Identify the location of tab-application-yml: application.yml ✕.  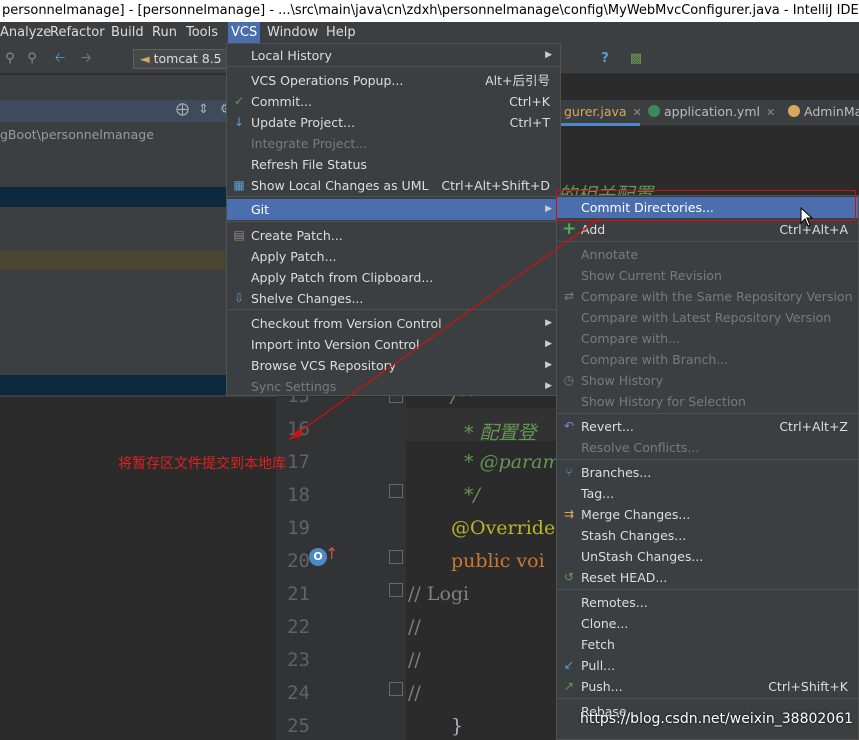
(709, 113).